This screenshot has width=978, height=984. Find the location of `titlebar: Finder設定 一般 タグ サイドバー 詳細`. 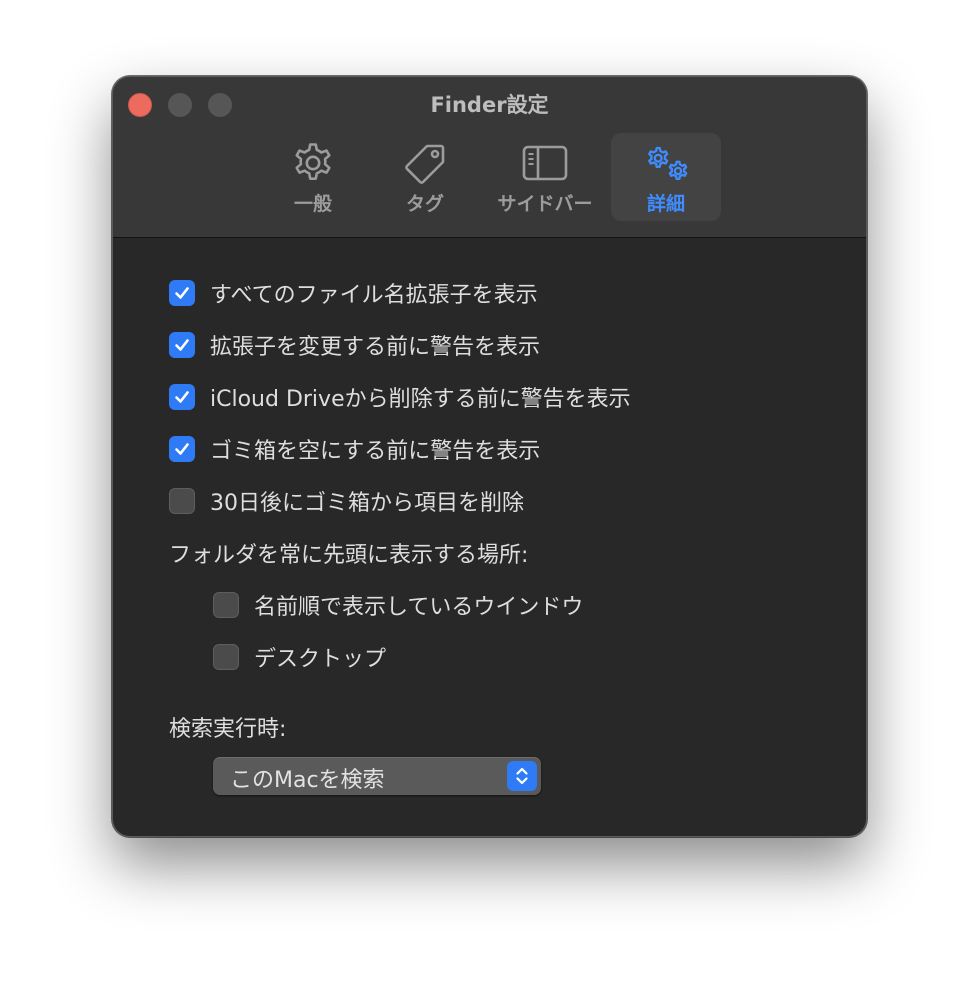

titlebar: Finder設定 一般 タグ サイドバー 詳細 is located at coordinates (489, 157).